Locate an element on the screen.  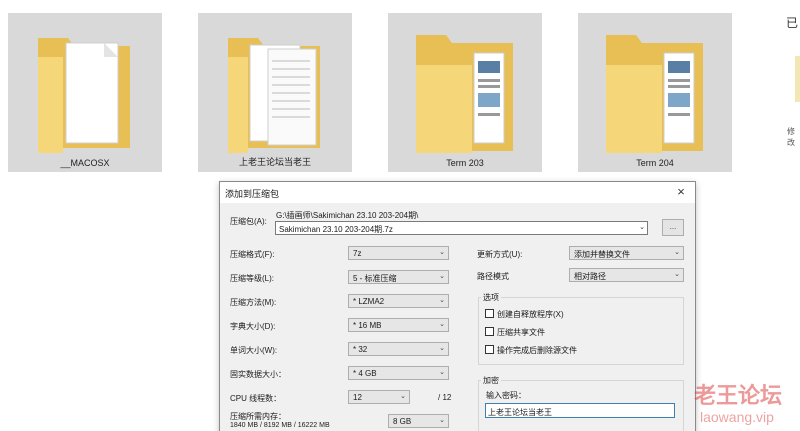
dialog-titlebar: 添加到压缩包 × is located at coordinates (457, 192).